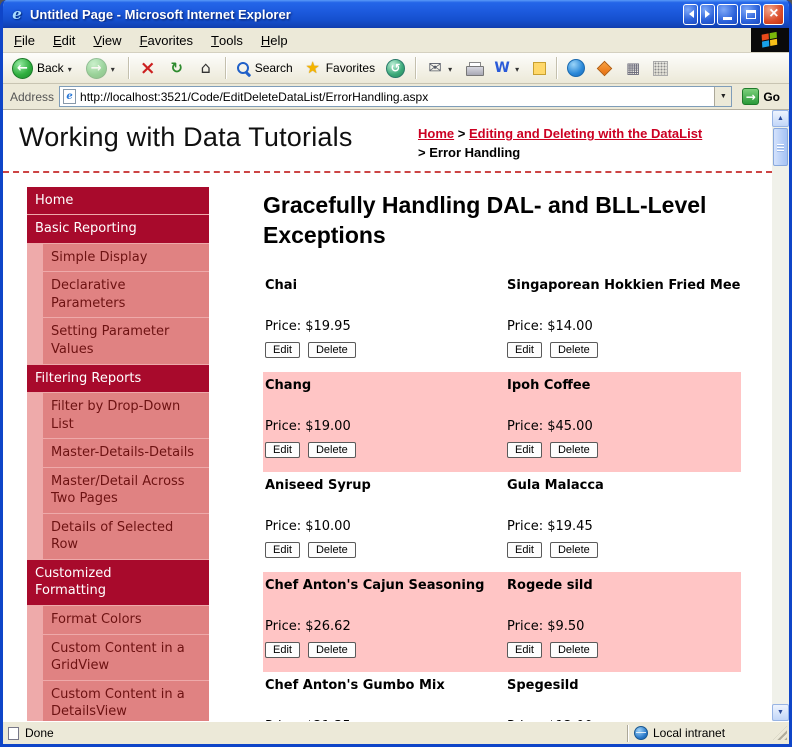  I want to click on sidebar-item-format-colors: Format Colors, so click(126, 619).